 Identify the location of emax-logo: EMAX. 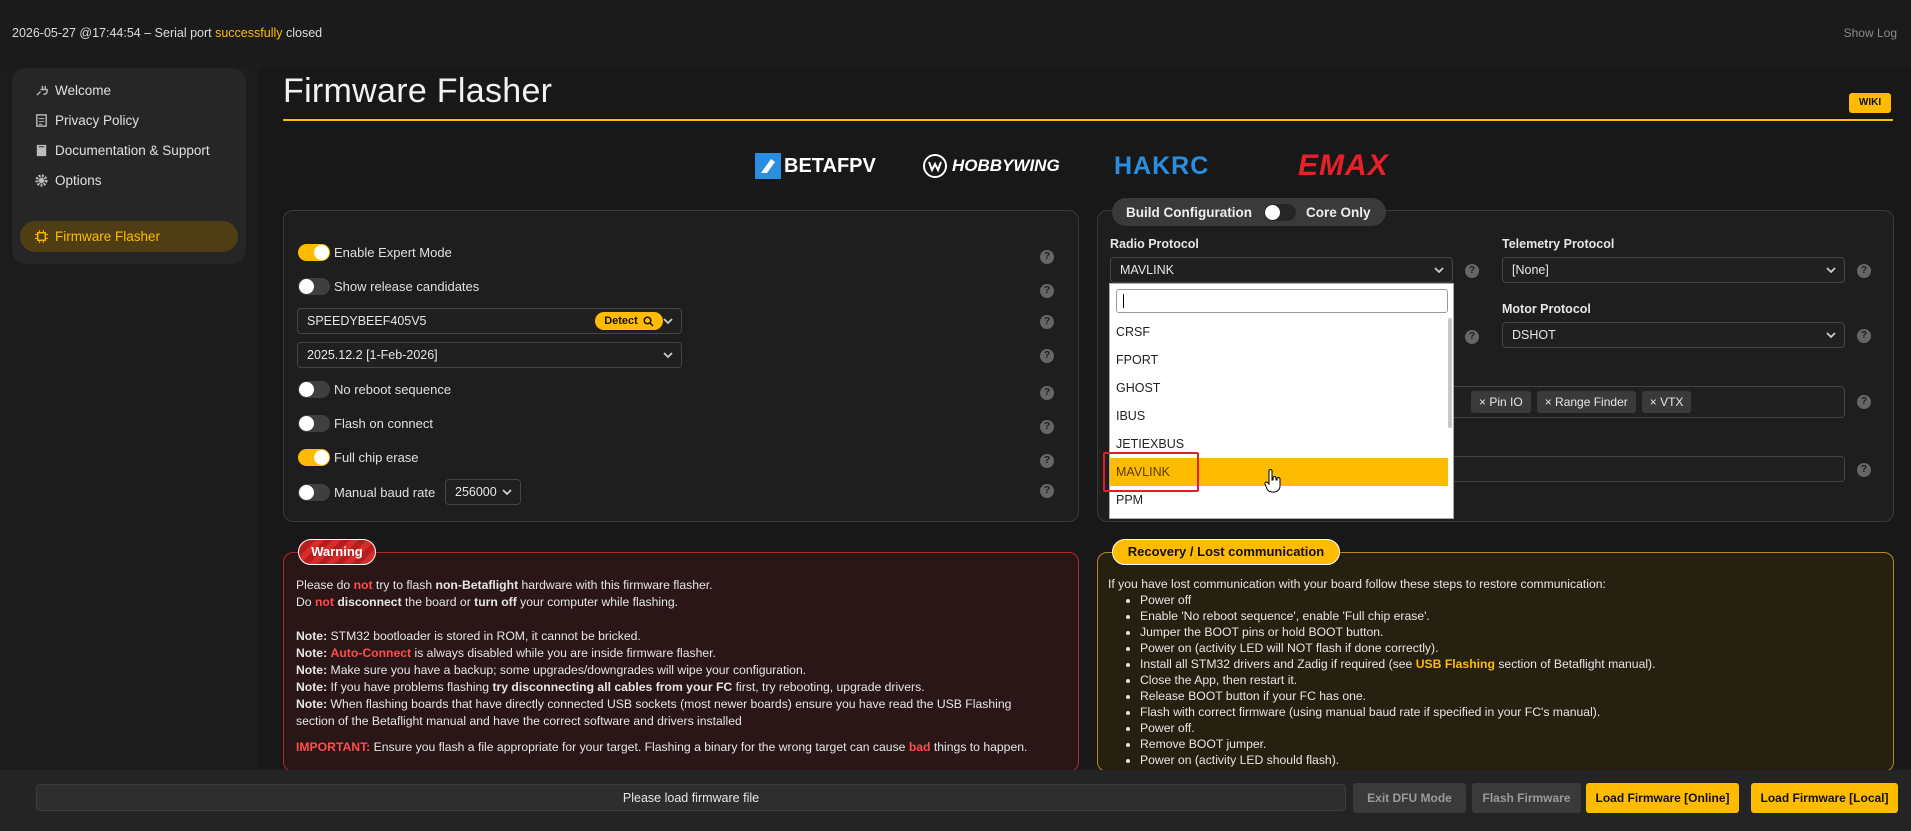
(1343, 165).